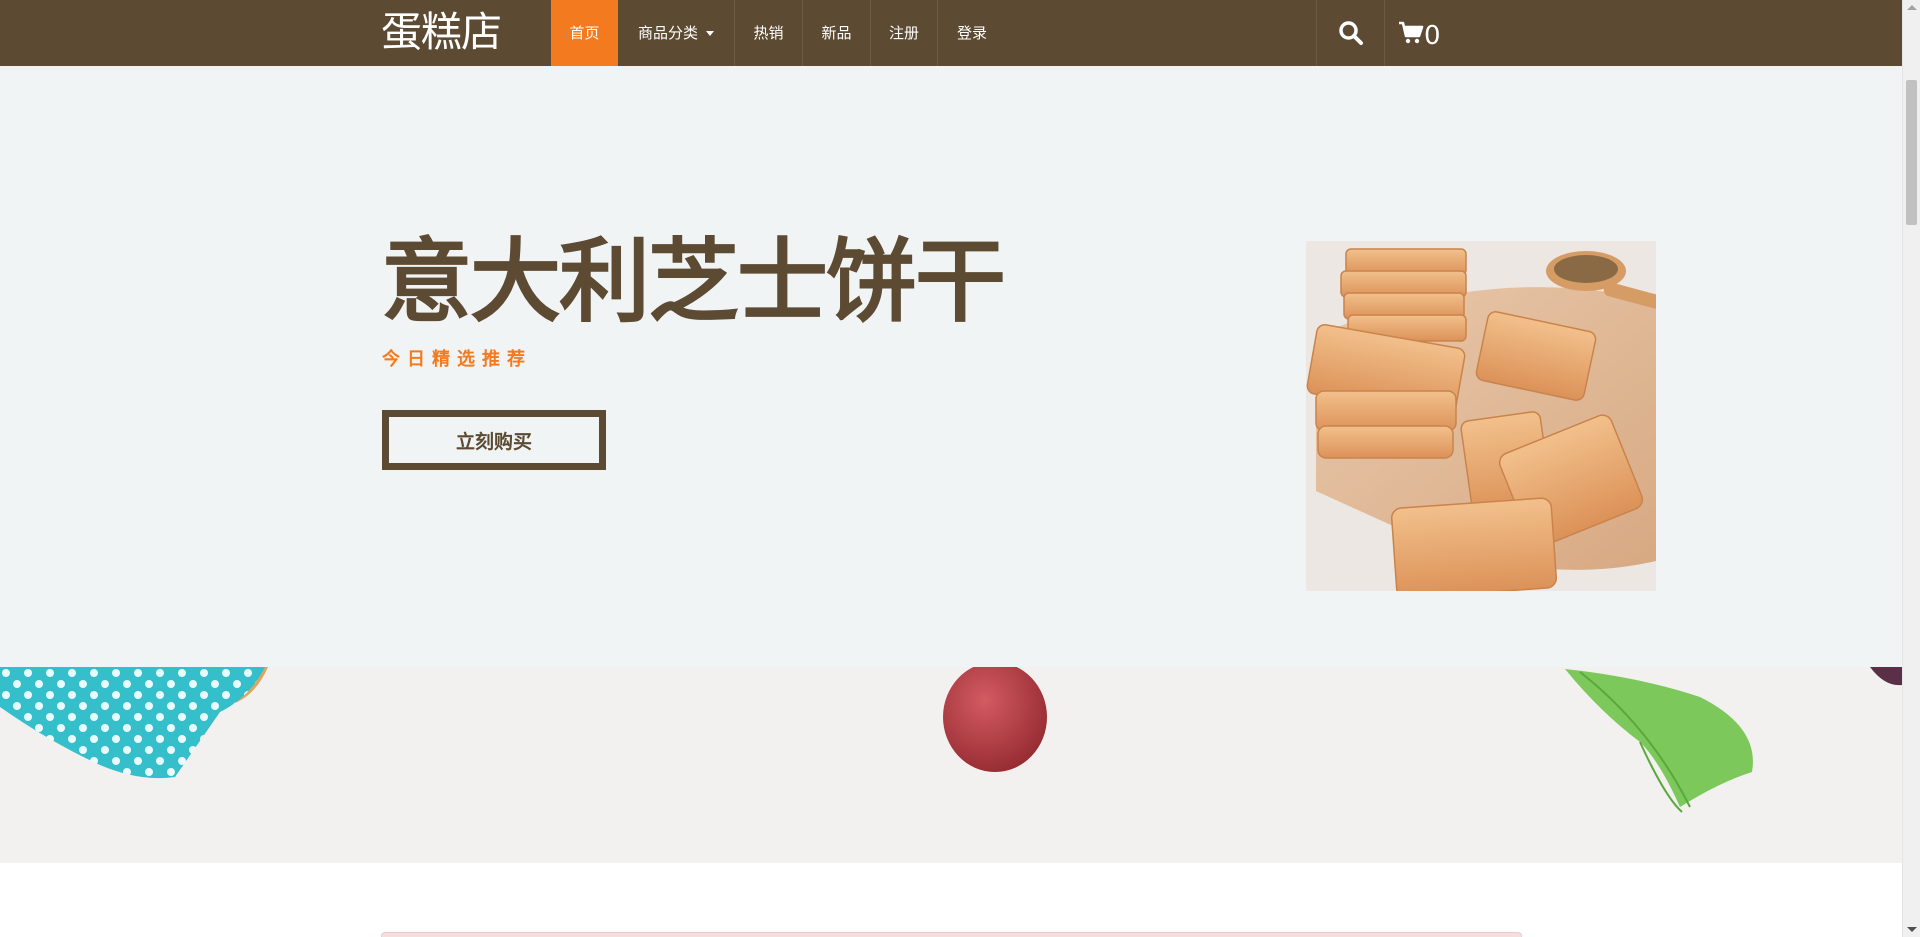 This screenshot has width=1920, height=937. Describe the element at coordinates (769, 33) in the screenshot. I see `nav-item-hot: 热销` at that location.